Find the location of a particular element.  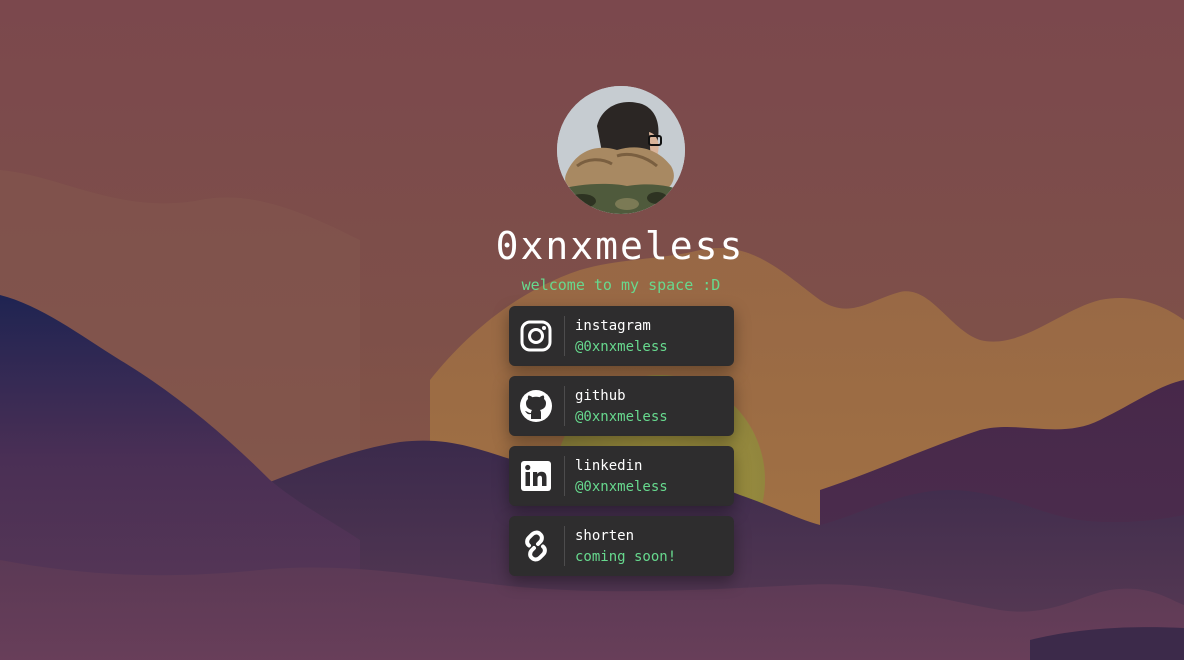

link-card-shorten: shorten coming soon! is located at coordinates (621, 546).